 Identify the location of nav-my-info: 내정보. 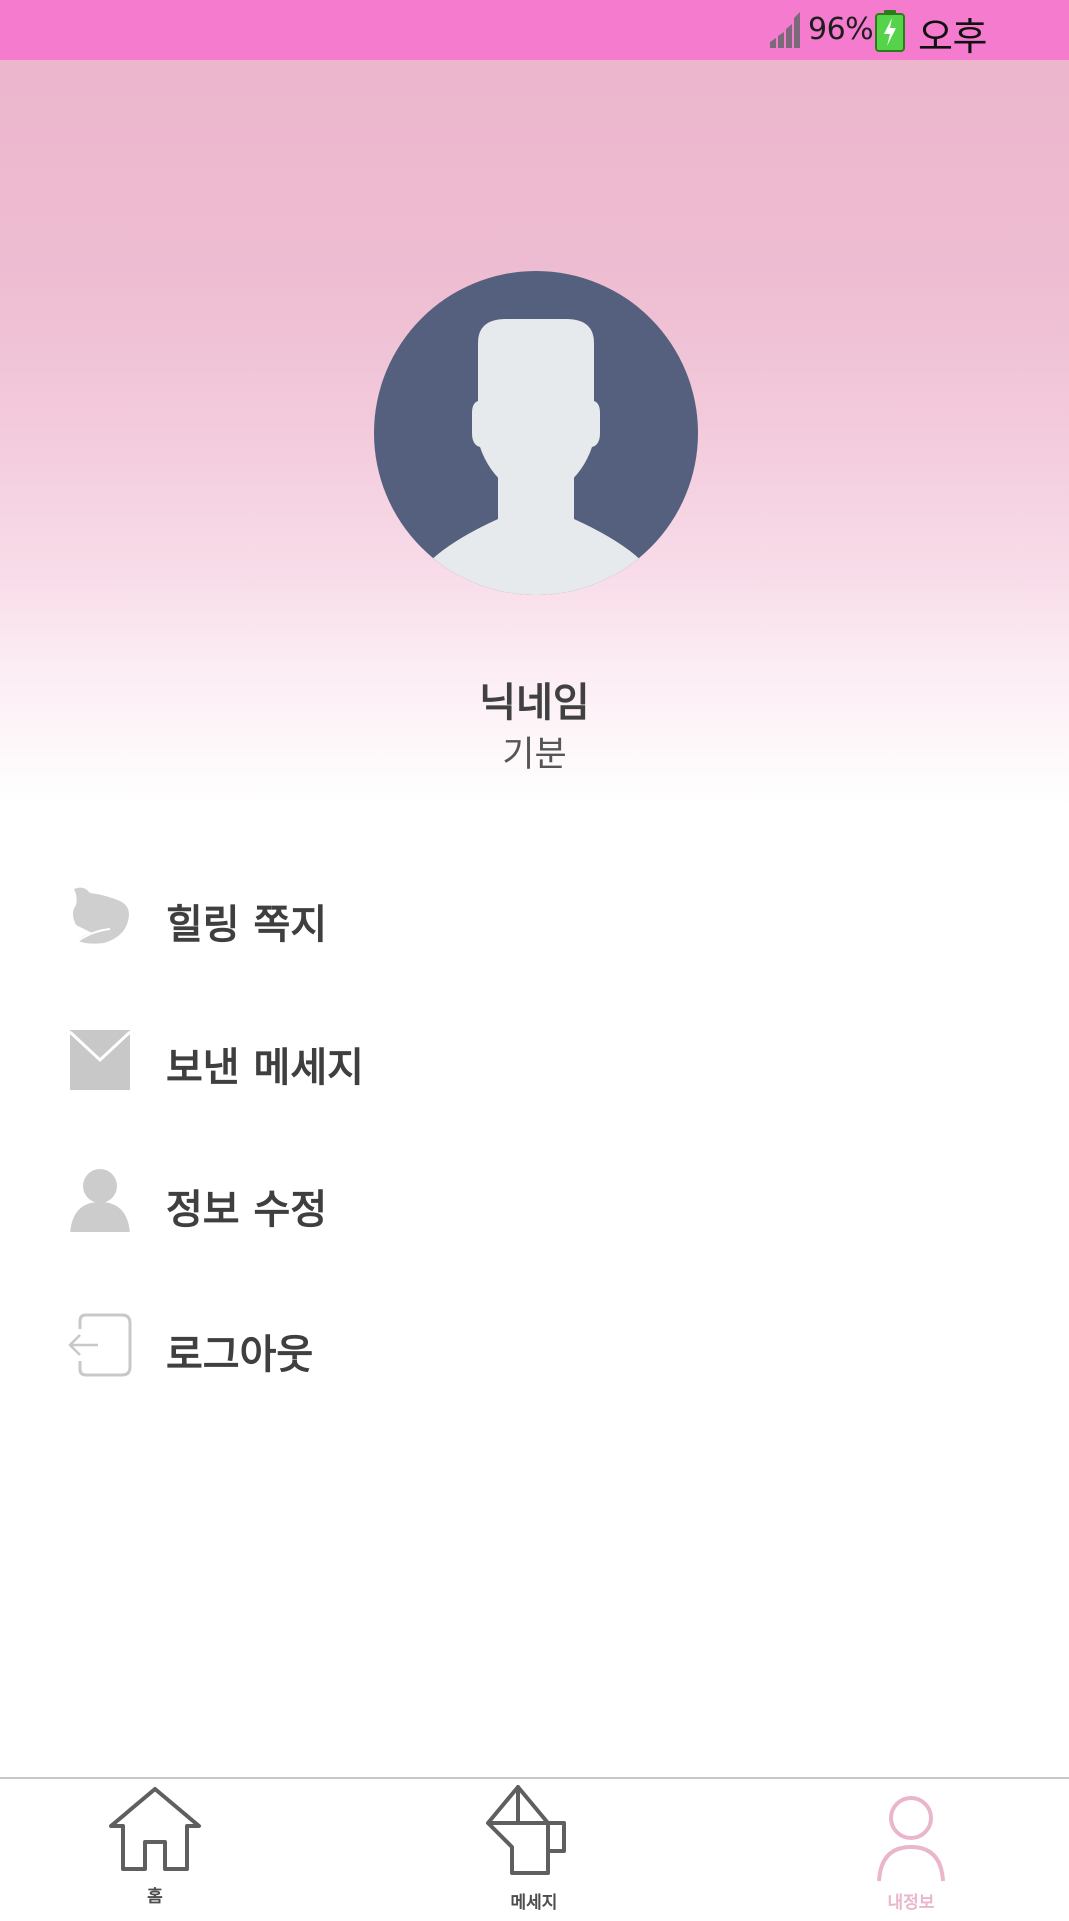
(911, 1850).